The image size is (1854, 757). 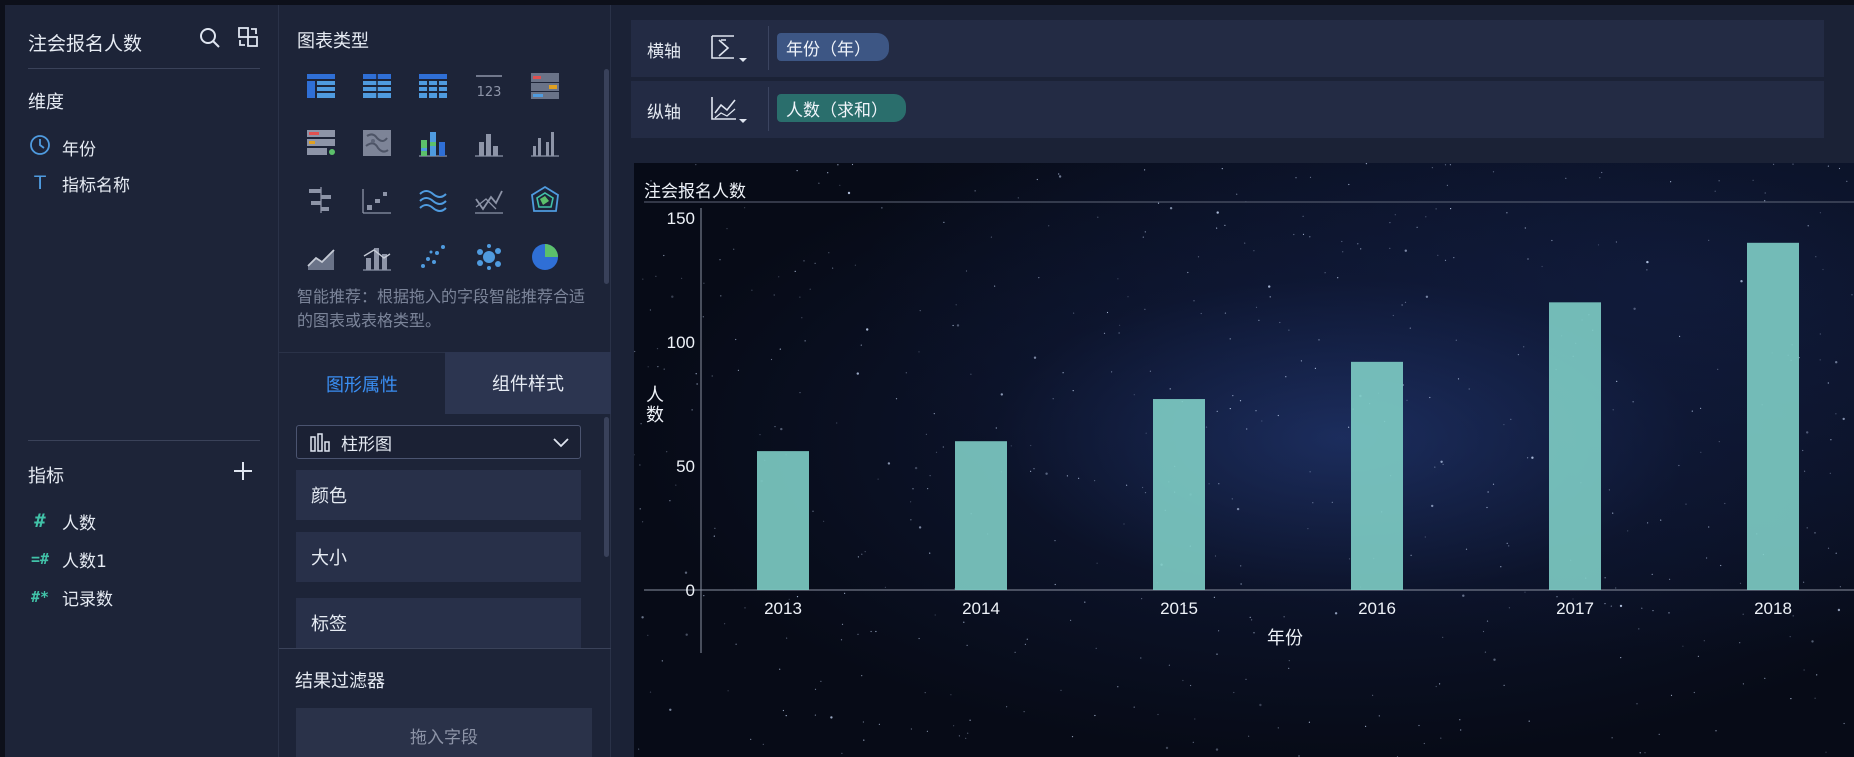 What do you see at coordinates (545, 257) in the screenshot?
I see `pie-icon` at bounding box center [545, 257].